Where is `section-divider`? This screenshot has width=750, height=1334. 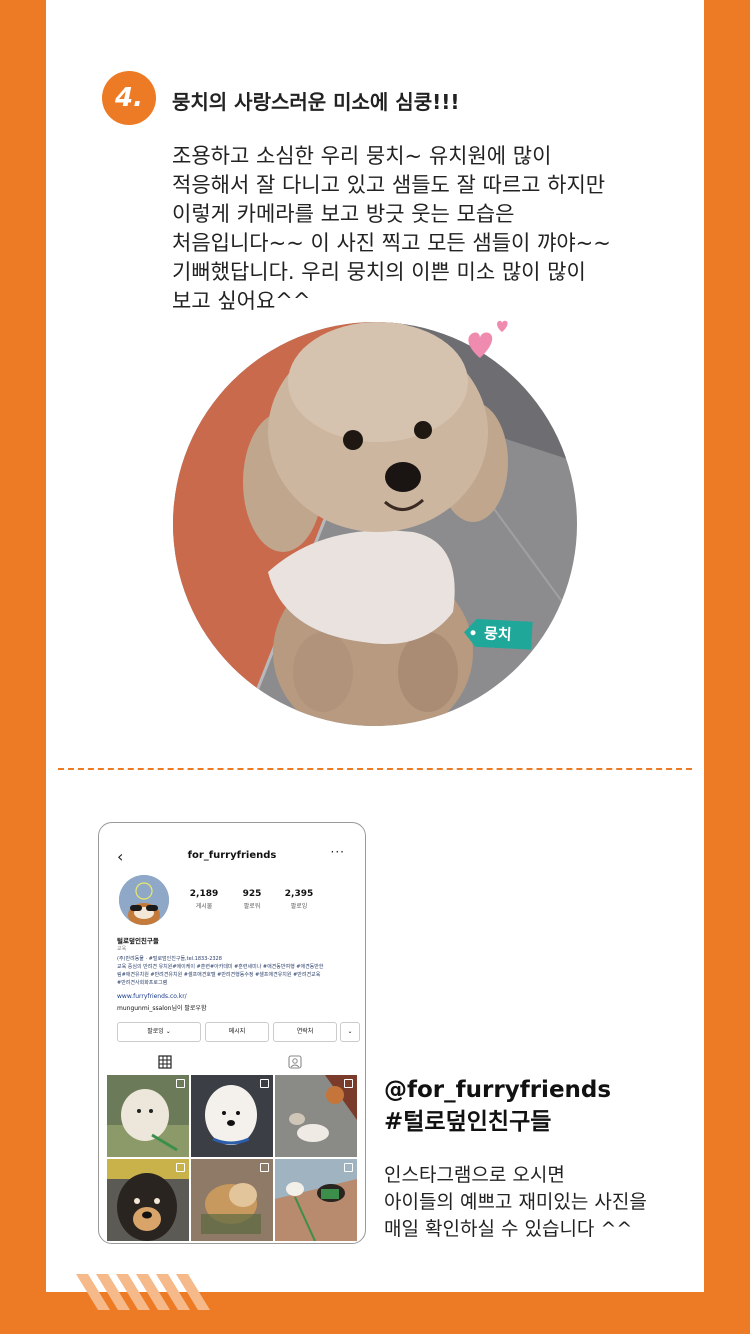 section-divider is located at coordinates (375, 769).